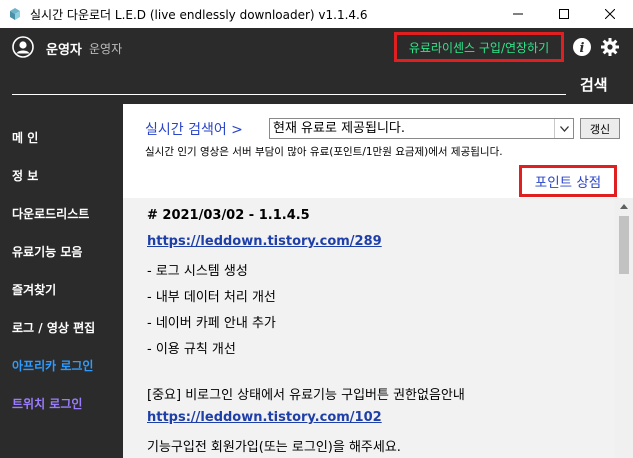 Image resolution: width=633 pixels, height=458 pixels. Describe the element at coordinates (25, 137) in the screenshot. I see `sidebar-item-main: 메 인` at that location.